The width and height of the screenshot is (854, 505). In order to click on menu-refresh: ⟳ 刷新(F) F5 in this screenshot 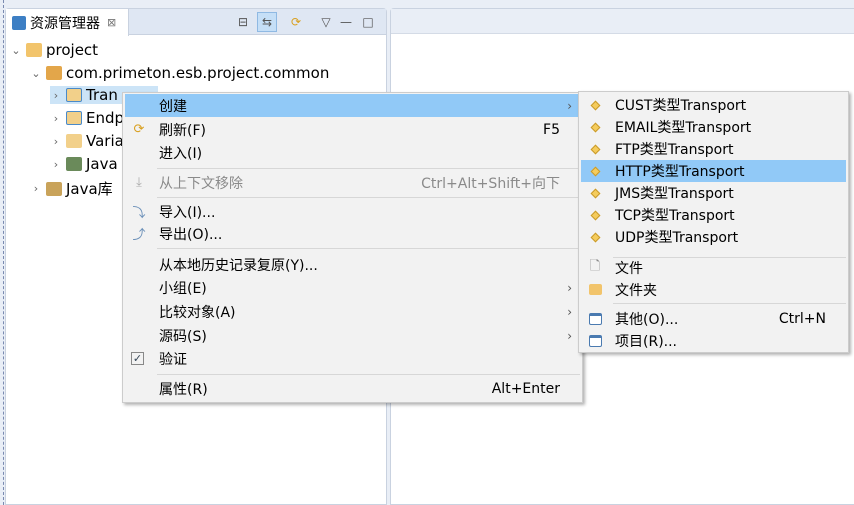, I will do `click(352, 129)`.